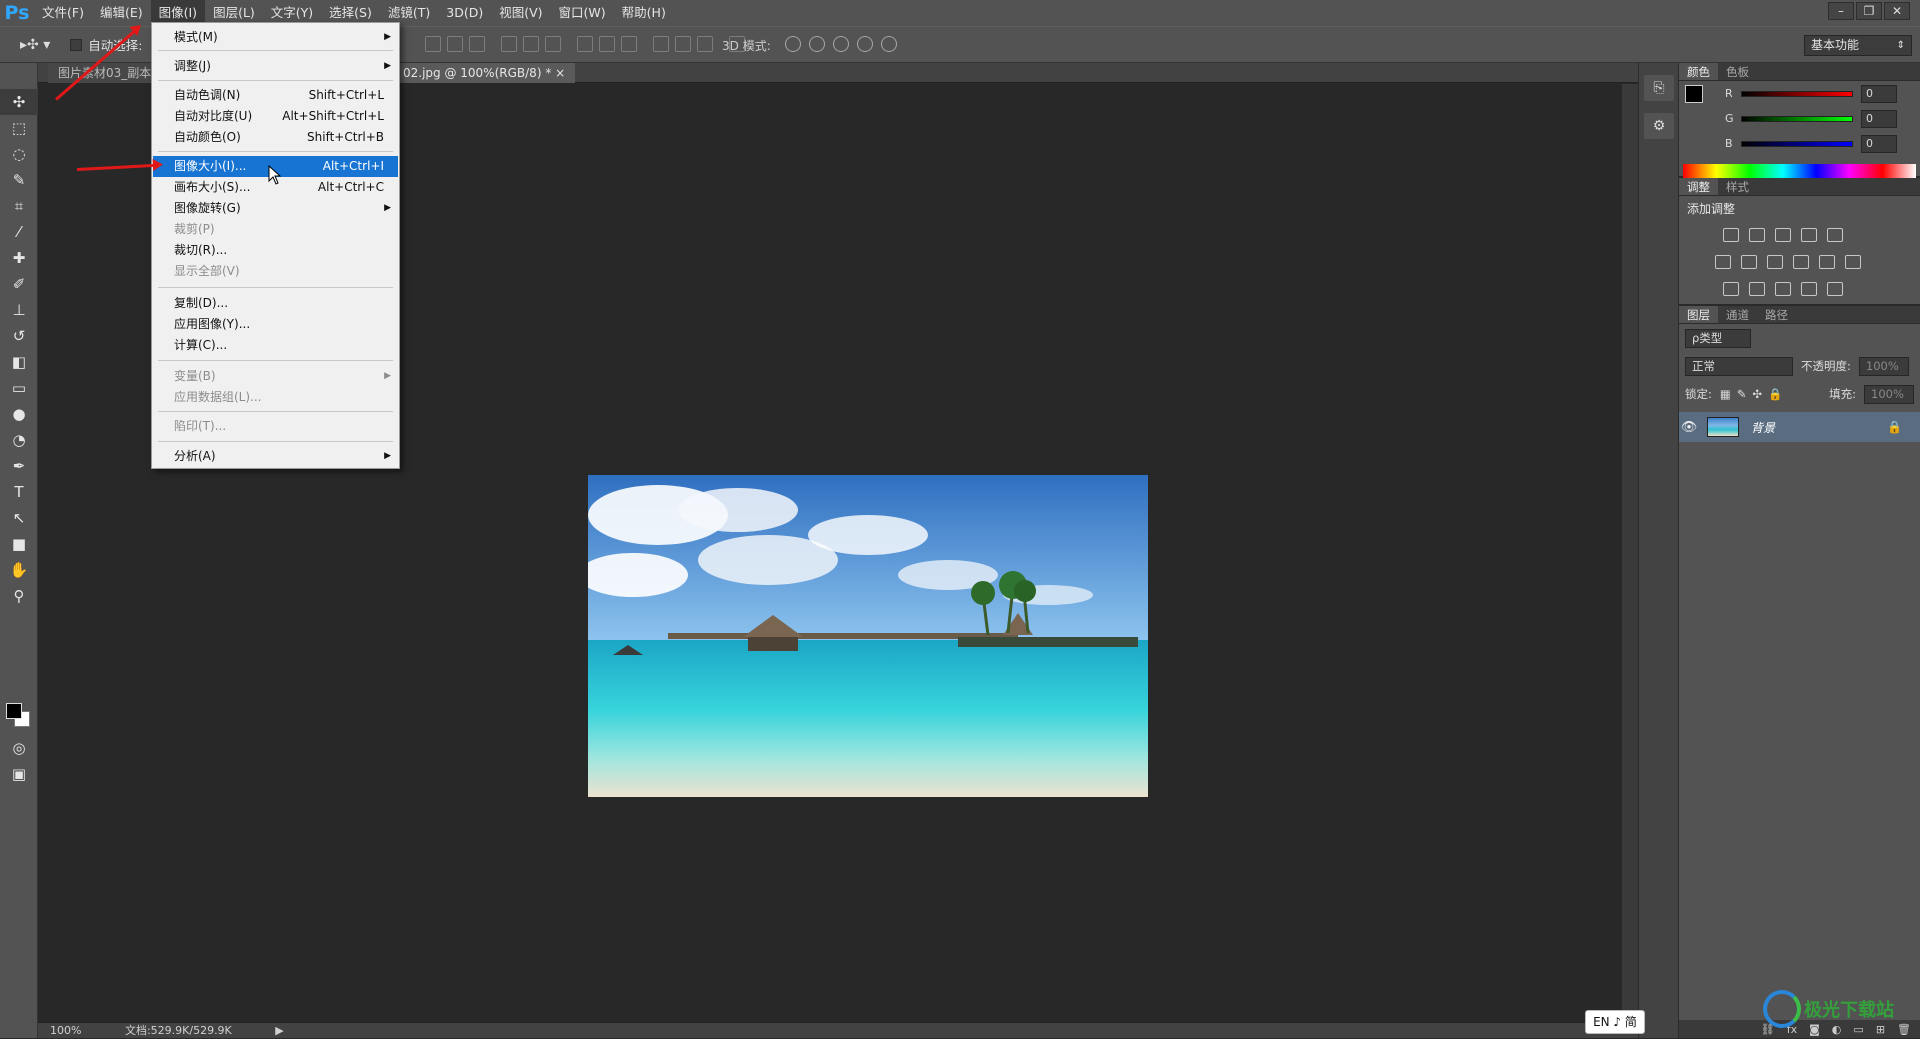 The height and width of the screenshot is (1039, 1920). What do you see at coordinates (275, 66) in the screenshot?
I see `menu-item-adjustments: 调整(J) ▶` at bounding box center [275, 66].